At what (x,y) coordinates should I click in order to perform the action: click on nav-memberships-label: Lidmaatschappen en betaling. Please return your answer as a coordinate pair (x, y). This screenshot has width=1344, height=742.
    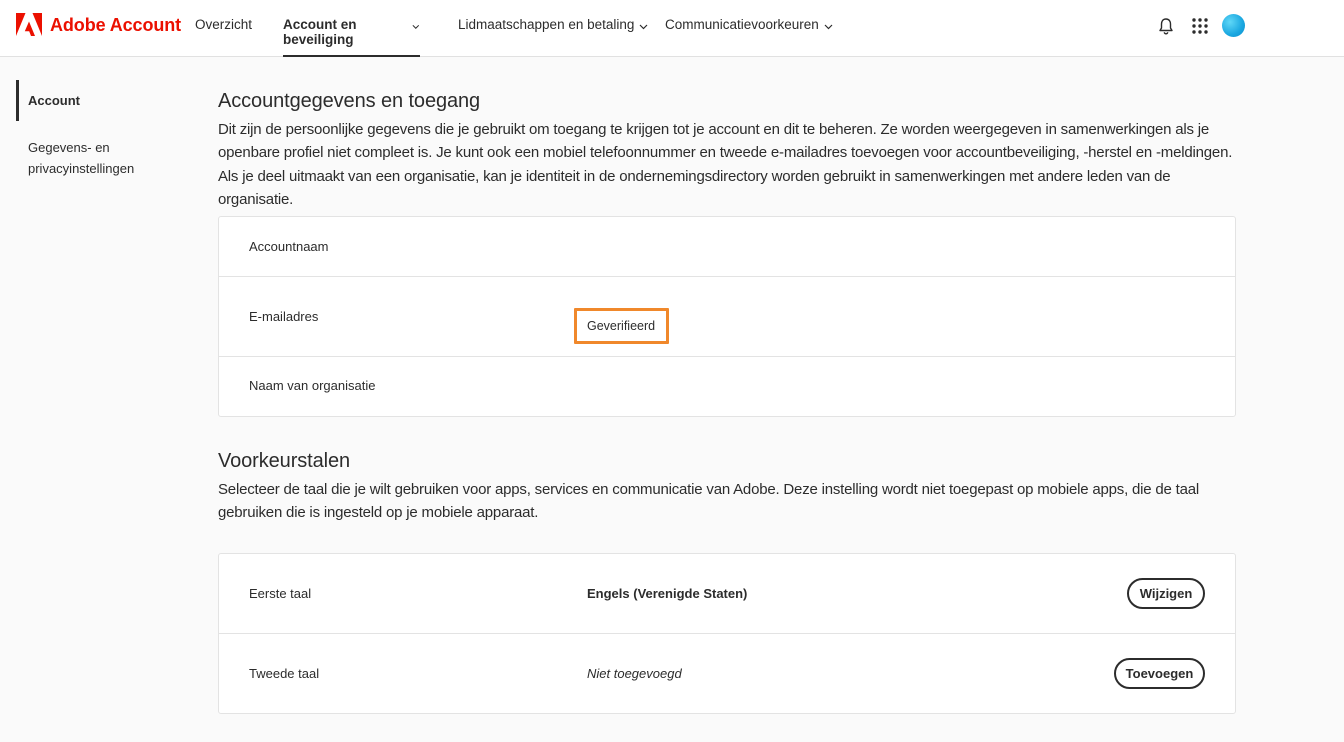
    Looking at the image, I should click on (546, 24).